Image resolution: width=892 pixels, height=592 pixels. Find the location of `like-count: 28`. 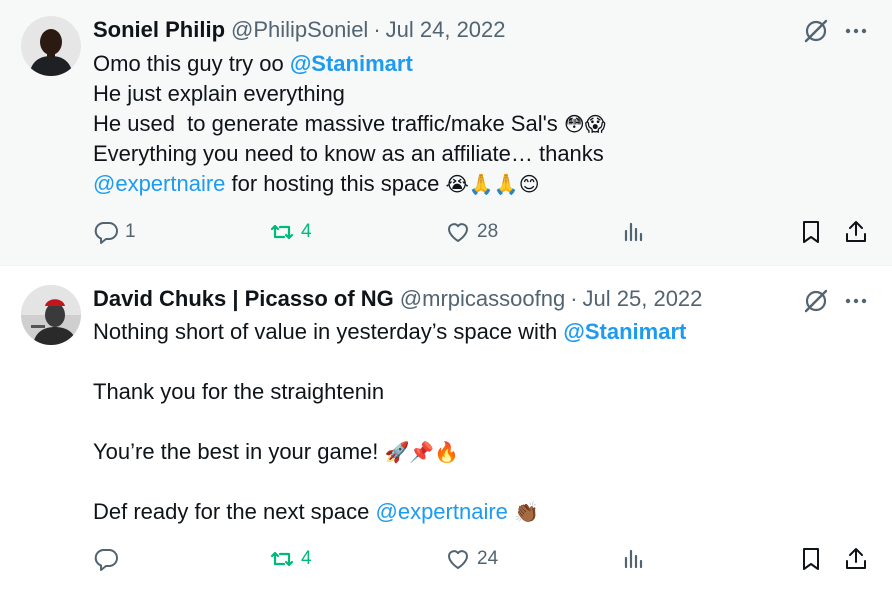

like-count: 28 is located at coordinates (488, 231).